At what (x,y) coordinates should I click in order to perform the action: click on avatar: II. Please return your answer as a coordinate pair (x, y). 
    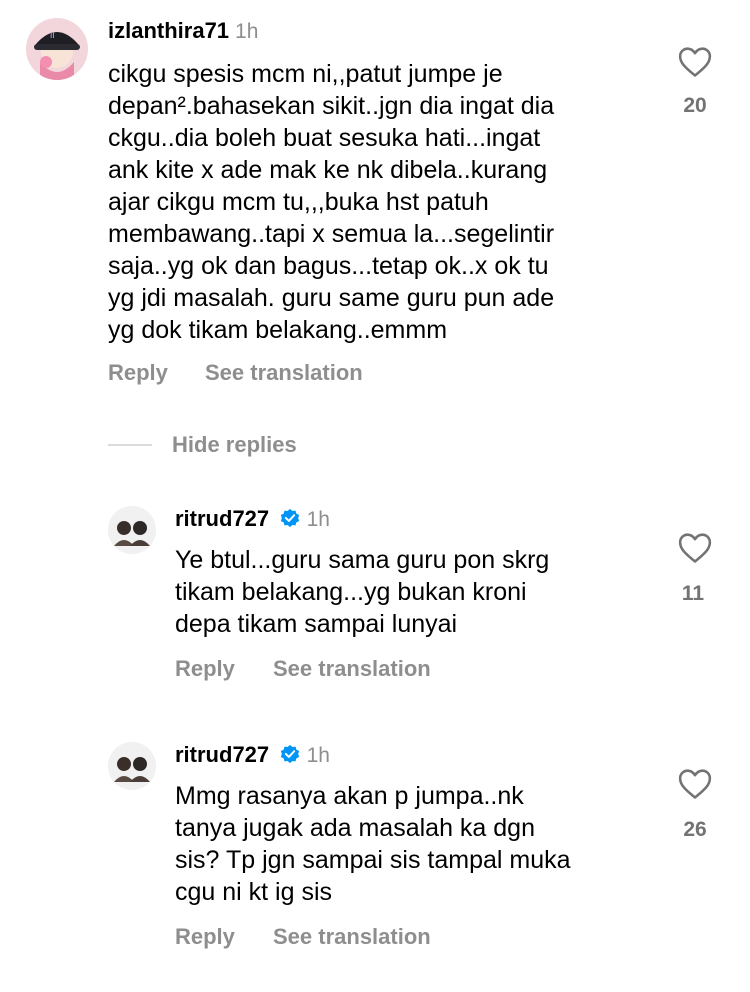
    Looking at the image, I should click on (57, 49).